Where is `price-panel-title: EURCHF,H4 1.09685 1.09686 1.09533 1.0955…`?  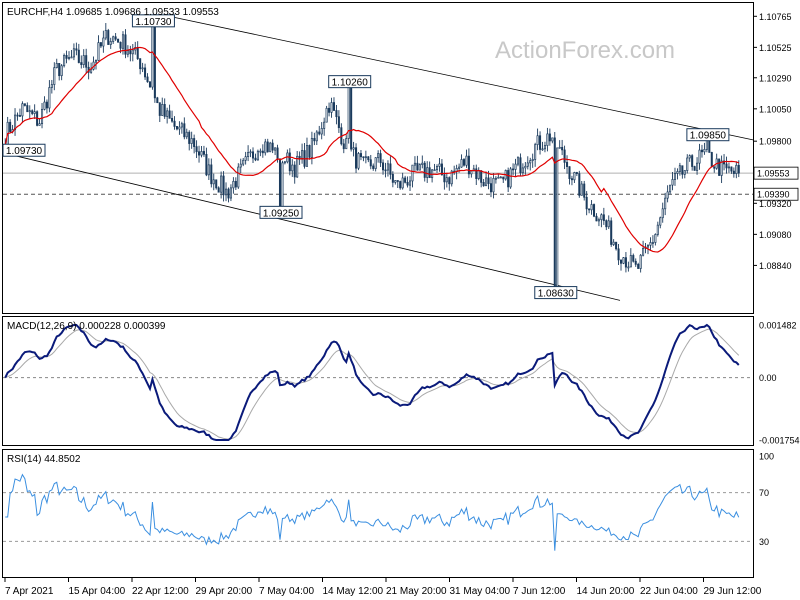 price-panel-title: EURCHF,H4 1.09685 1.09686 1.09533 1.0955… is located at coordinates (113, 12).